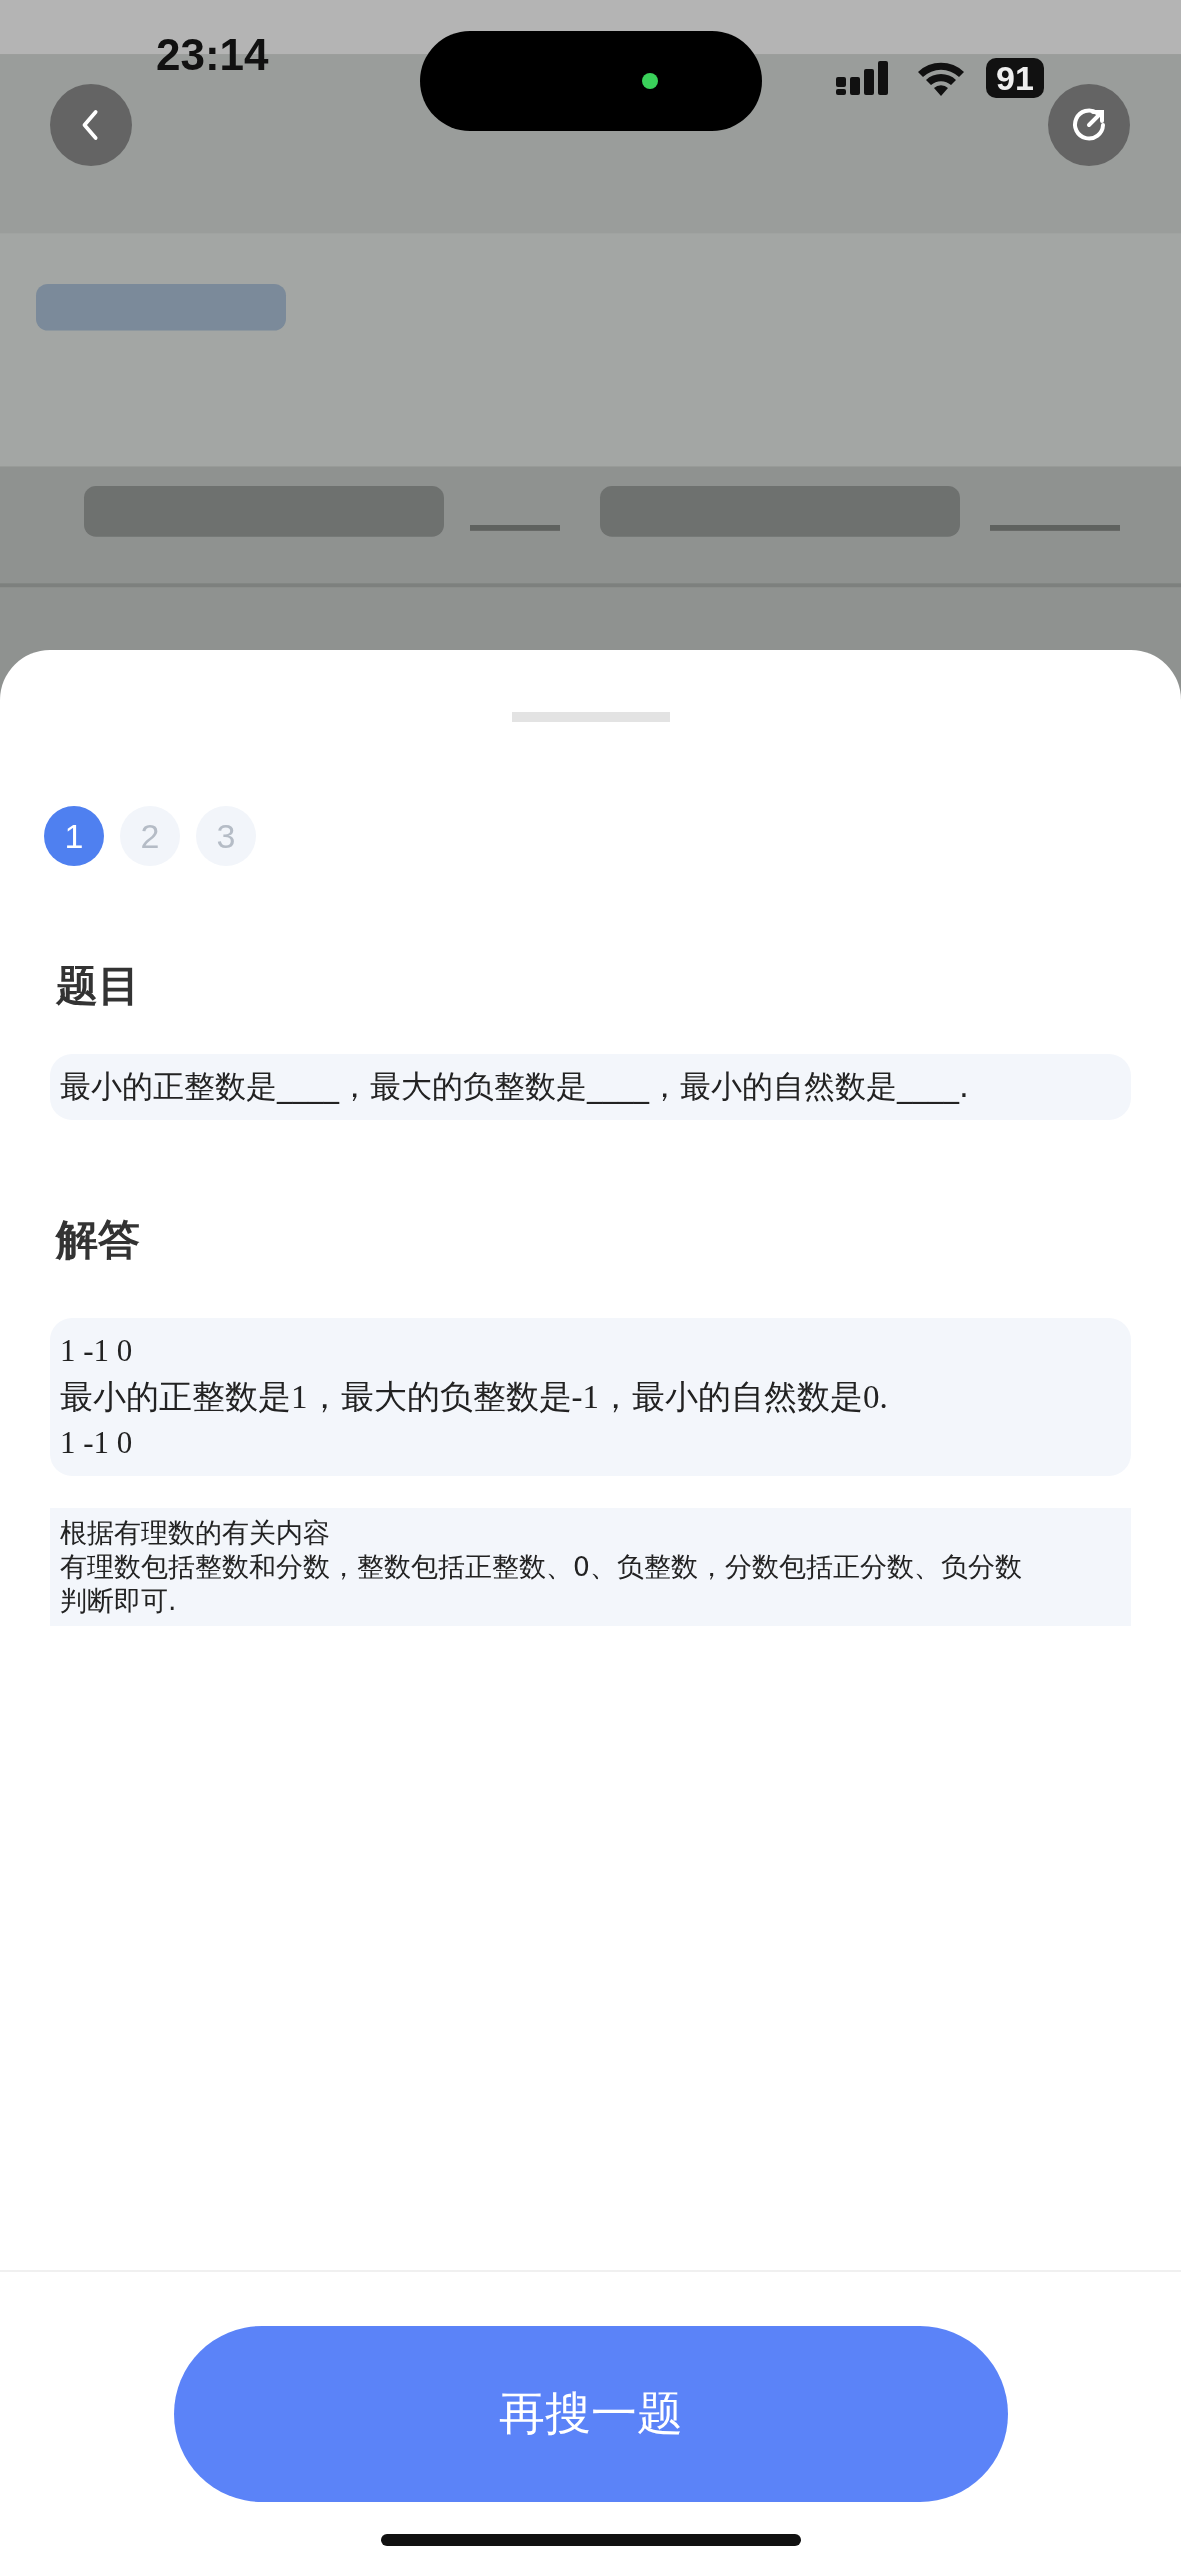 The image size is (1181, 2560). I want to click on analysis-line: 判断即可., so click(119, 1601).